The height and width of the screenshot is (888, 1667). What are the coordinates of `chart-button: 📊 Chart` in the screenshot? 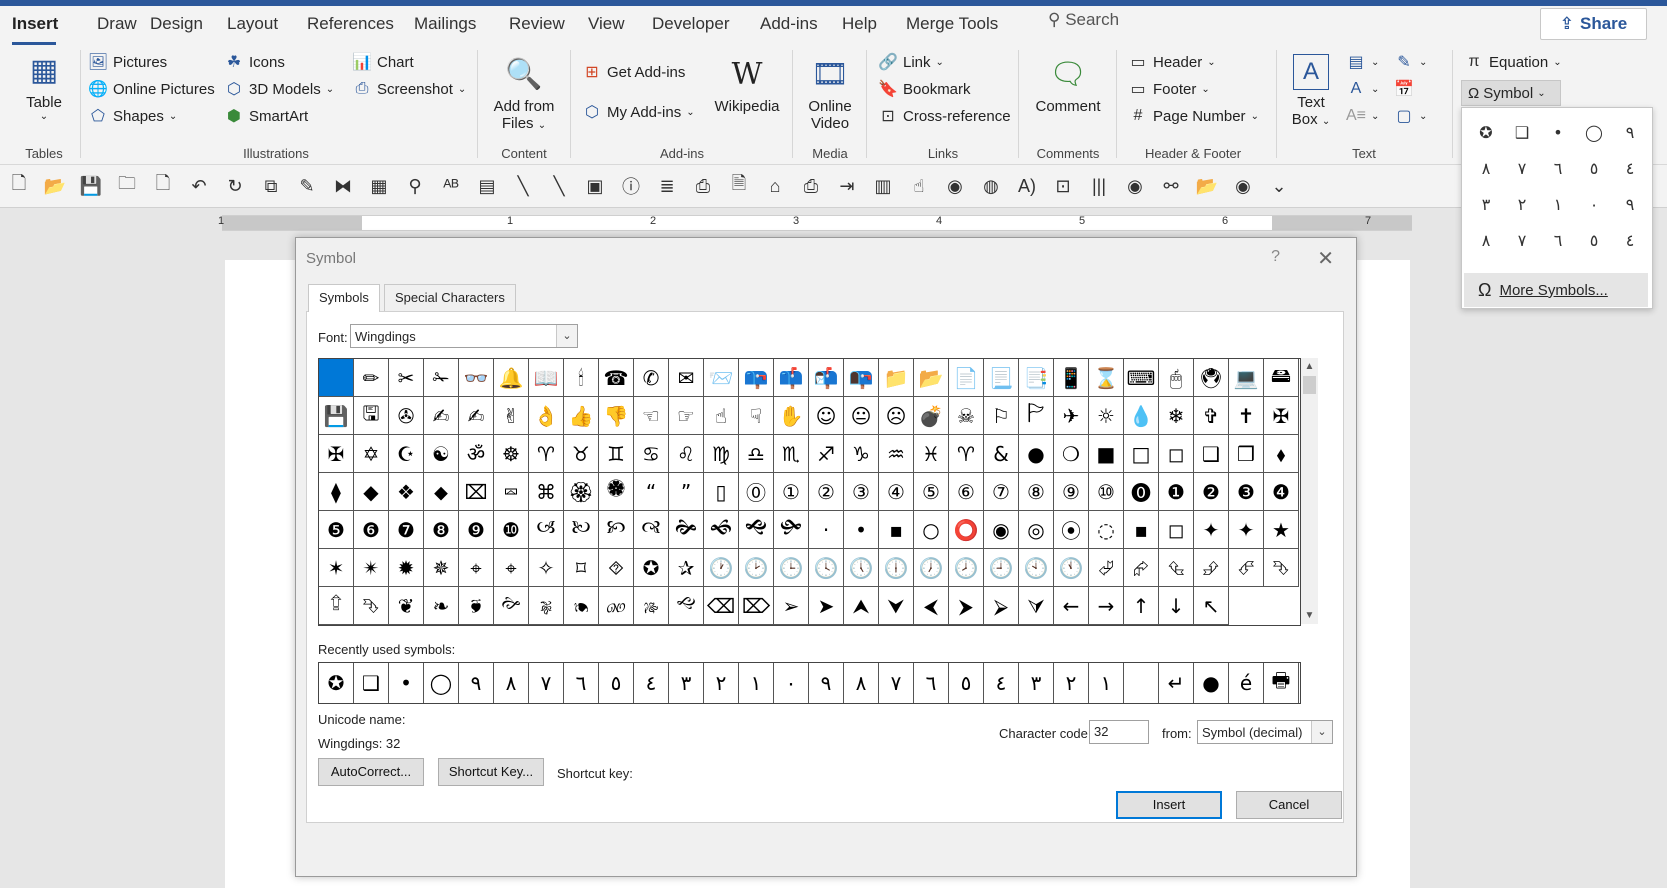 It's located at (383, 62).